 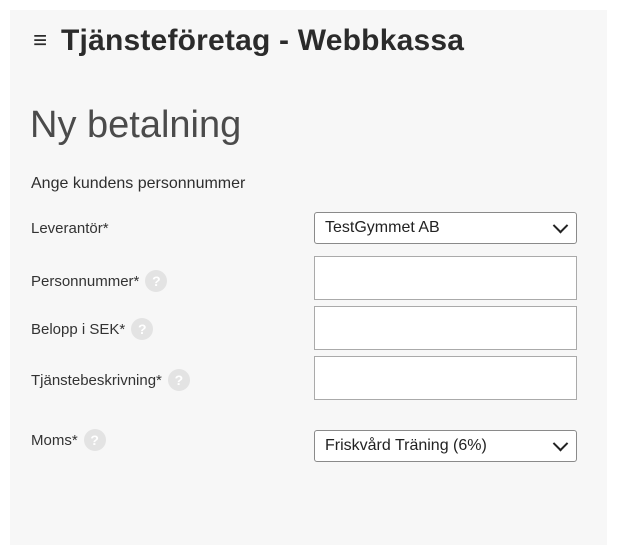 I want to click on vat-select-value: Friskvård Träning (6%), so click(x=406, y=445).